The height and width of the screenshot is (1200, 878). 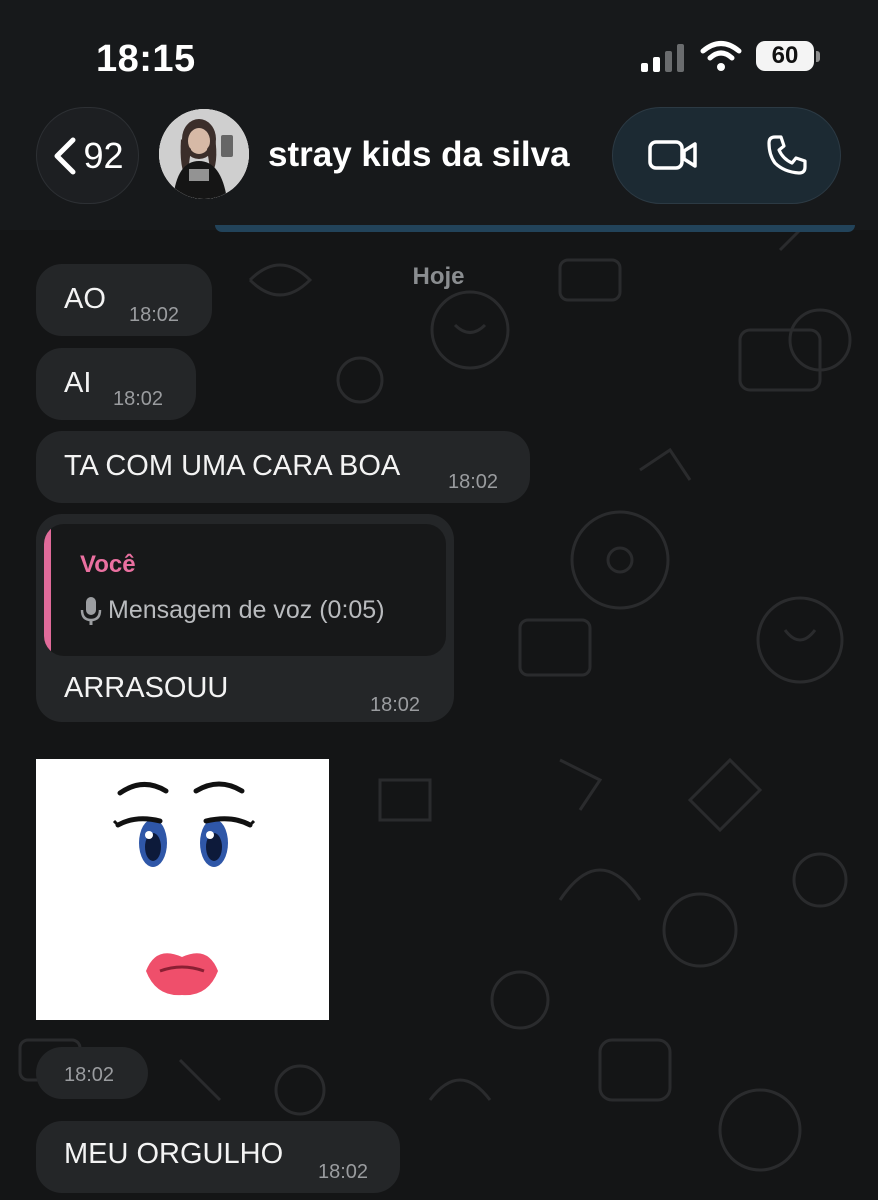 What do you see at coordinates (438, 276) in the screenshot?
I see `date-separator: Hoje` at bounding box center [438, 276].